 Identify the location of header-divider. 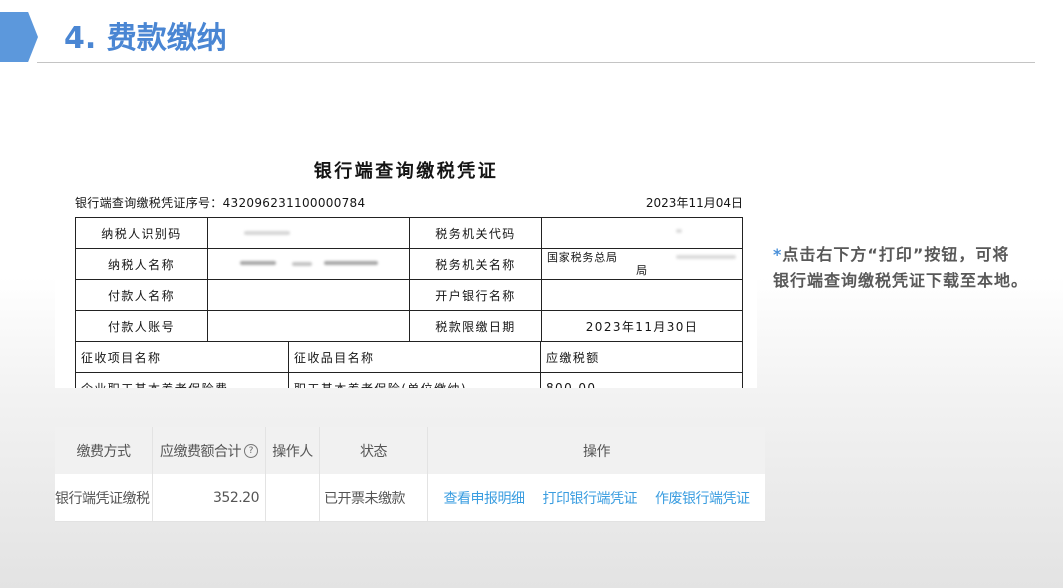
(536, 62).